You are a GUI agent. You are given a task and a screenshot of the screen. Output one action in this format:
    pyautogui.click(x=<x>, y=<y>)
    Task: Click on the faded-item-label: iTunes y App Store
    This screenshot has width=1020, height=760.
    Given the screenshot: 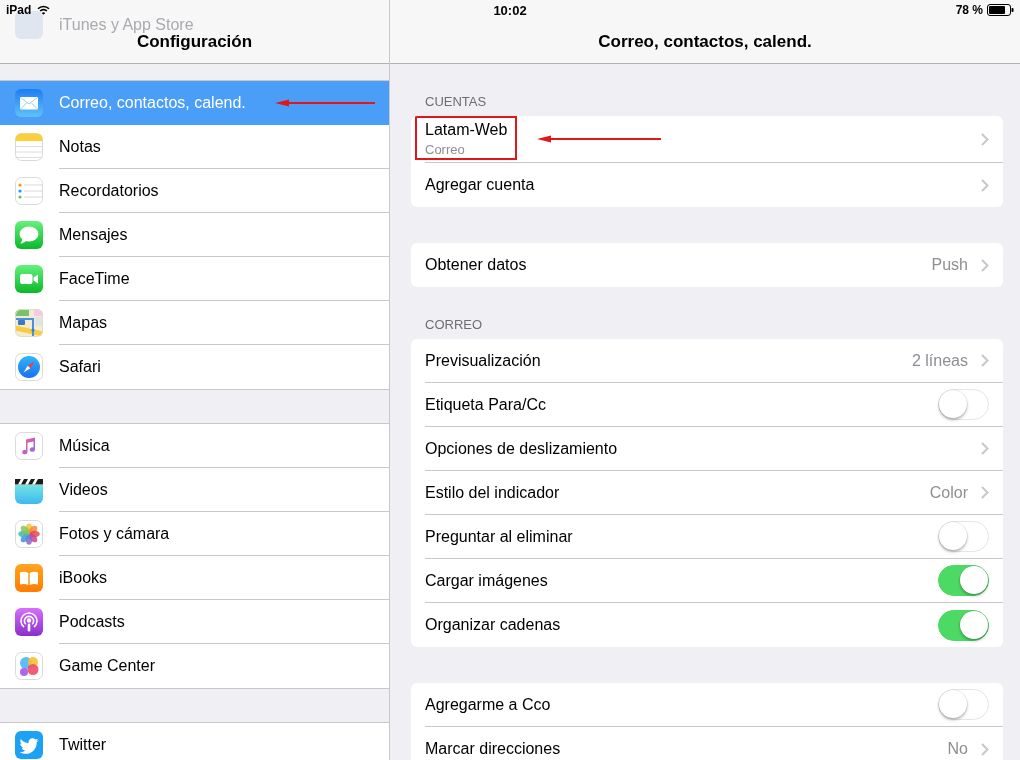 What is the action you would take?
    pyautogui.click(x=126, y=25)
    